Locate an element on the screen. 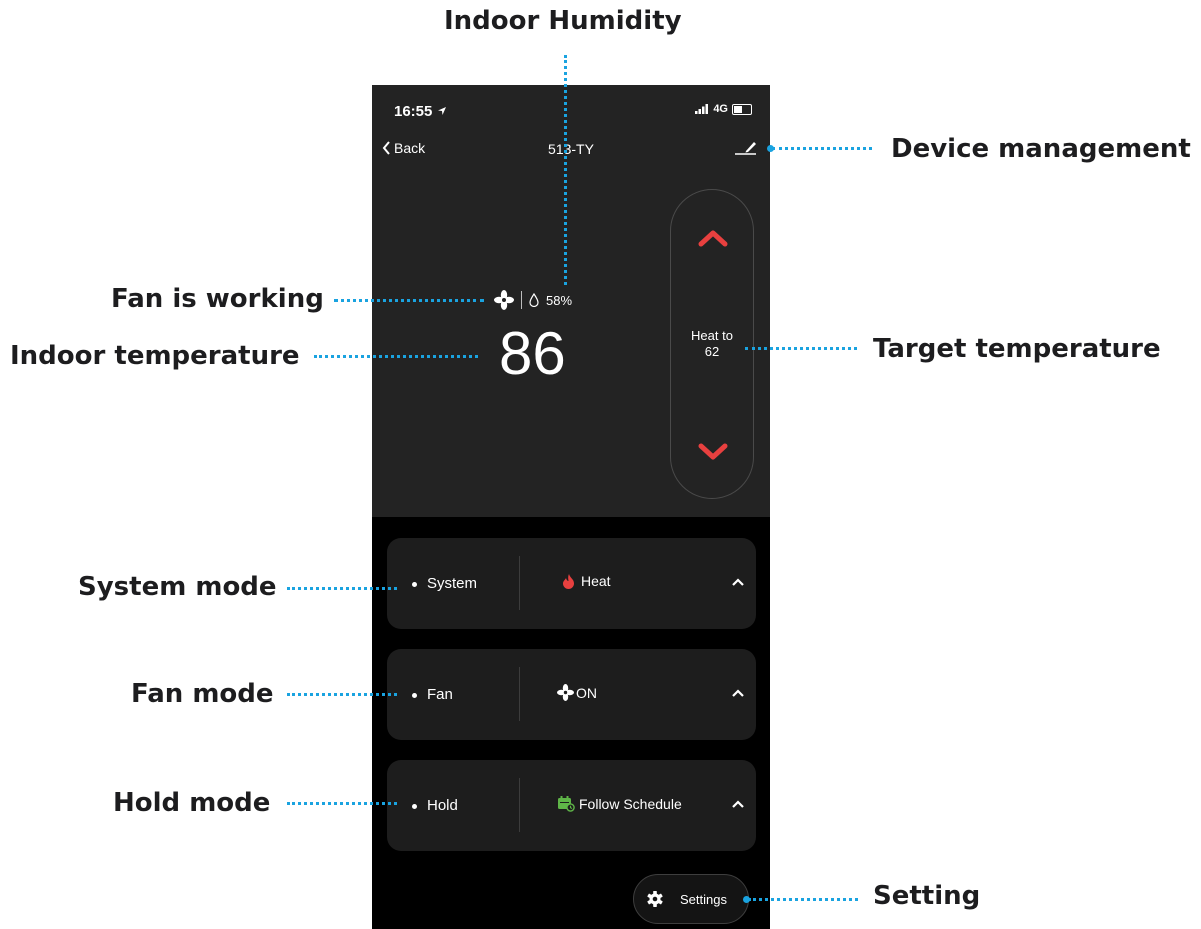 This screenshot has width=1201, height=929. calendar-icon is located at coordinates (566, 804).